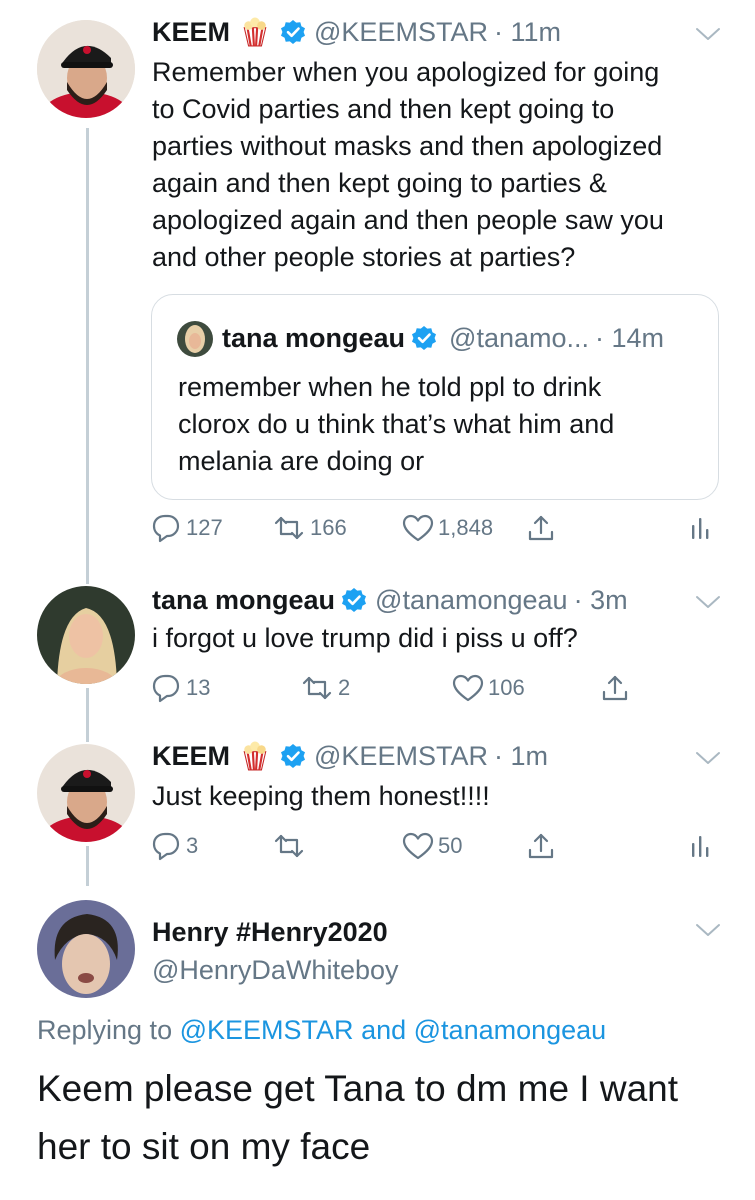 This screenshot has height=1200, width=755. What do you see at coordinates (630, 337) in the screenshot?
I see `quote-time: · 14m` at bounding box center [630, 337].